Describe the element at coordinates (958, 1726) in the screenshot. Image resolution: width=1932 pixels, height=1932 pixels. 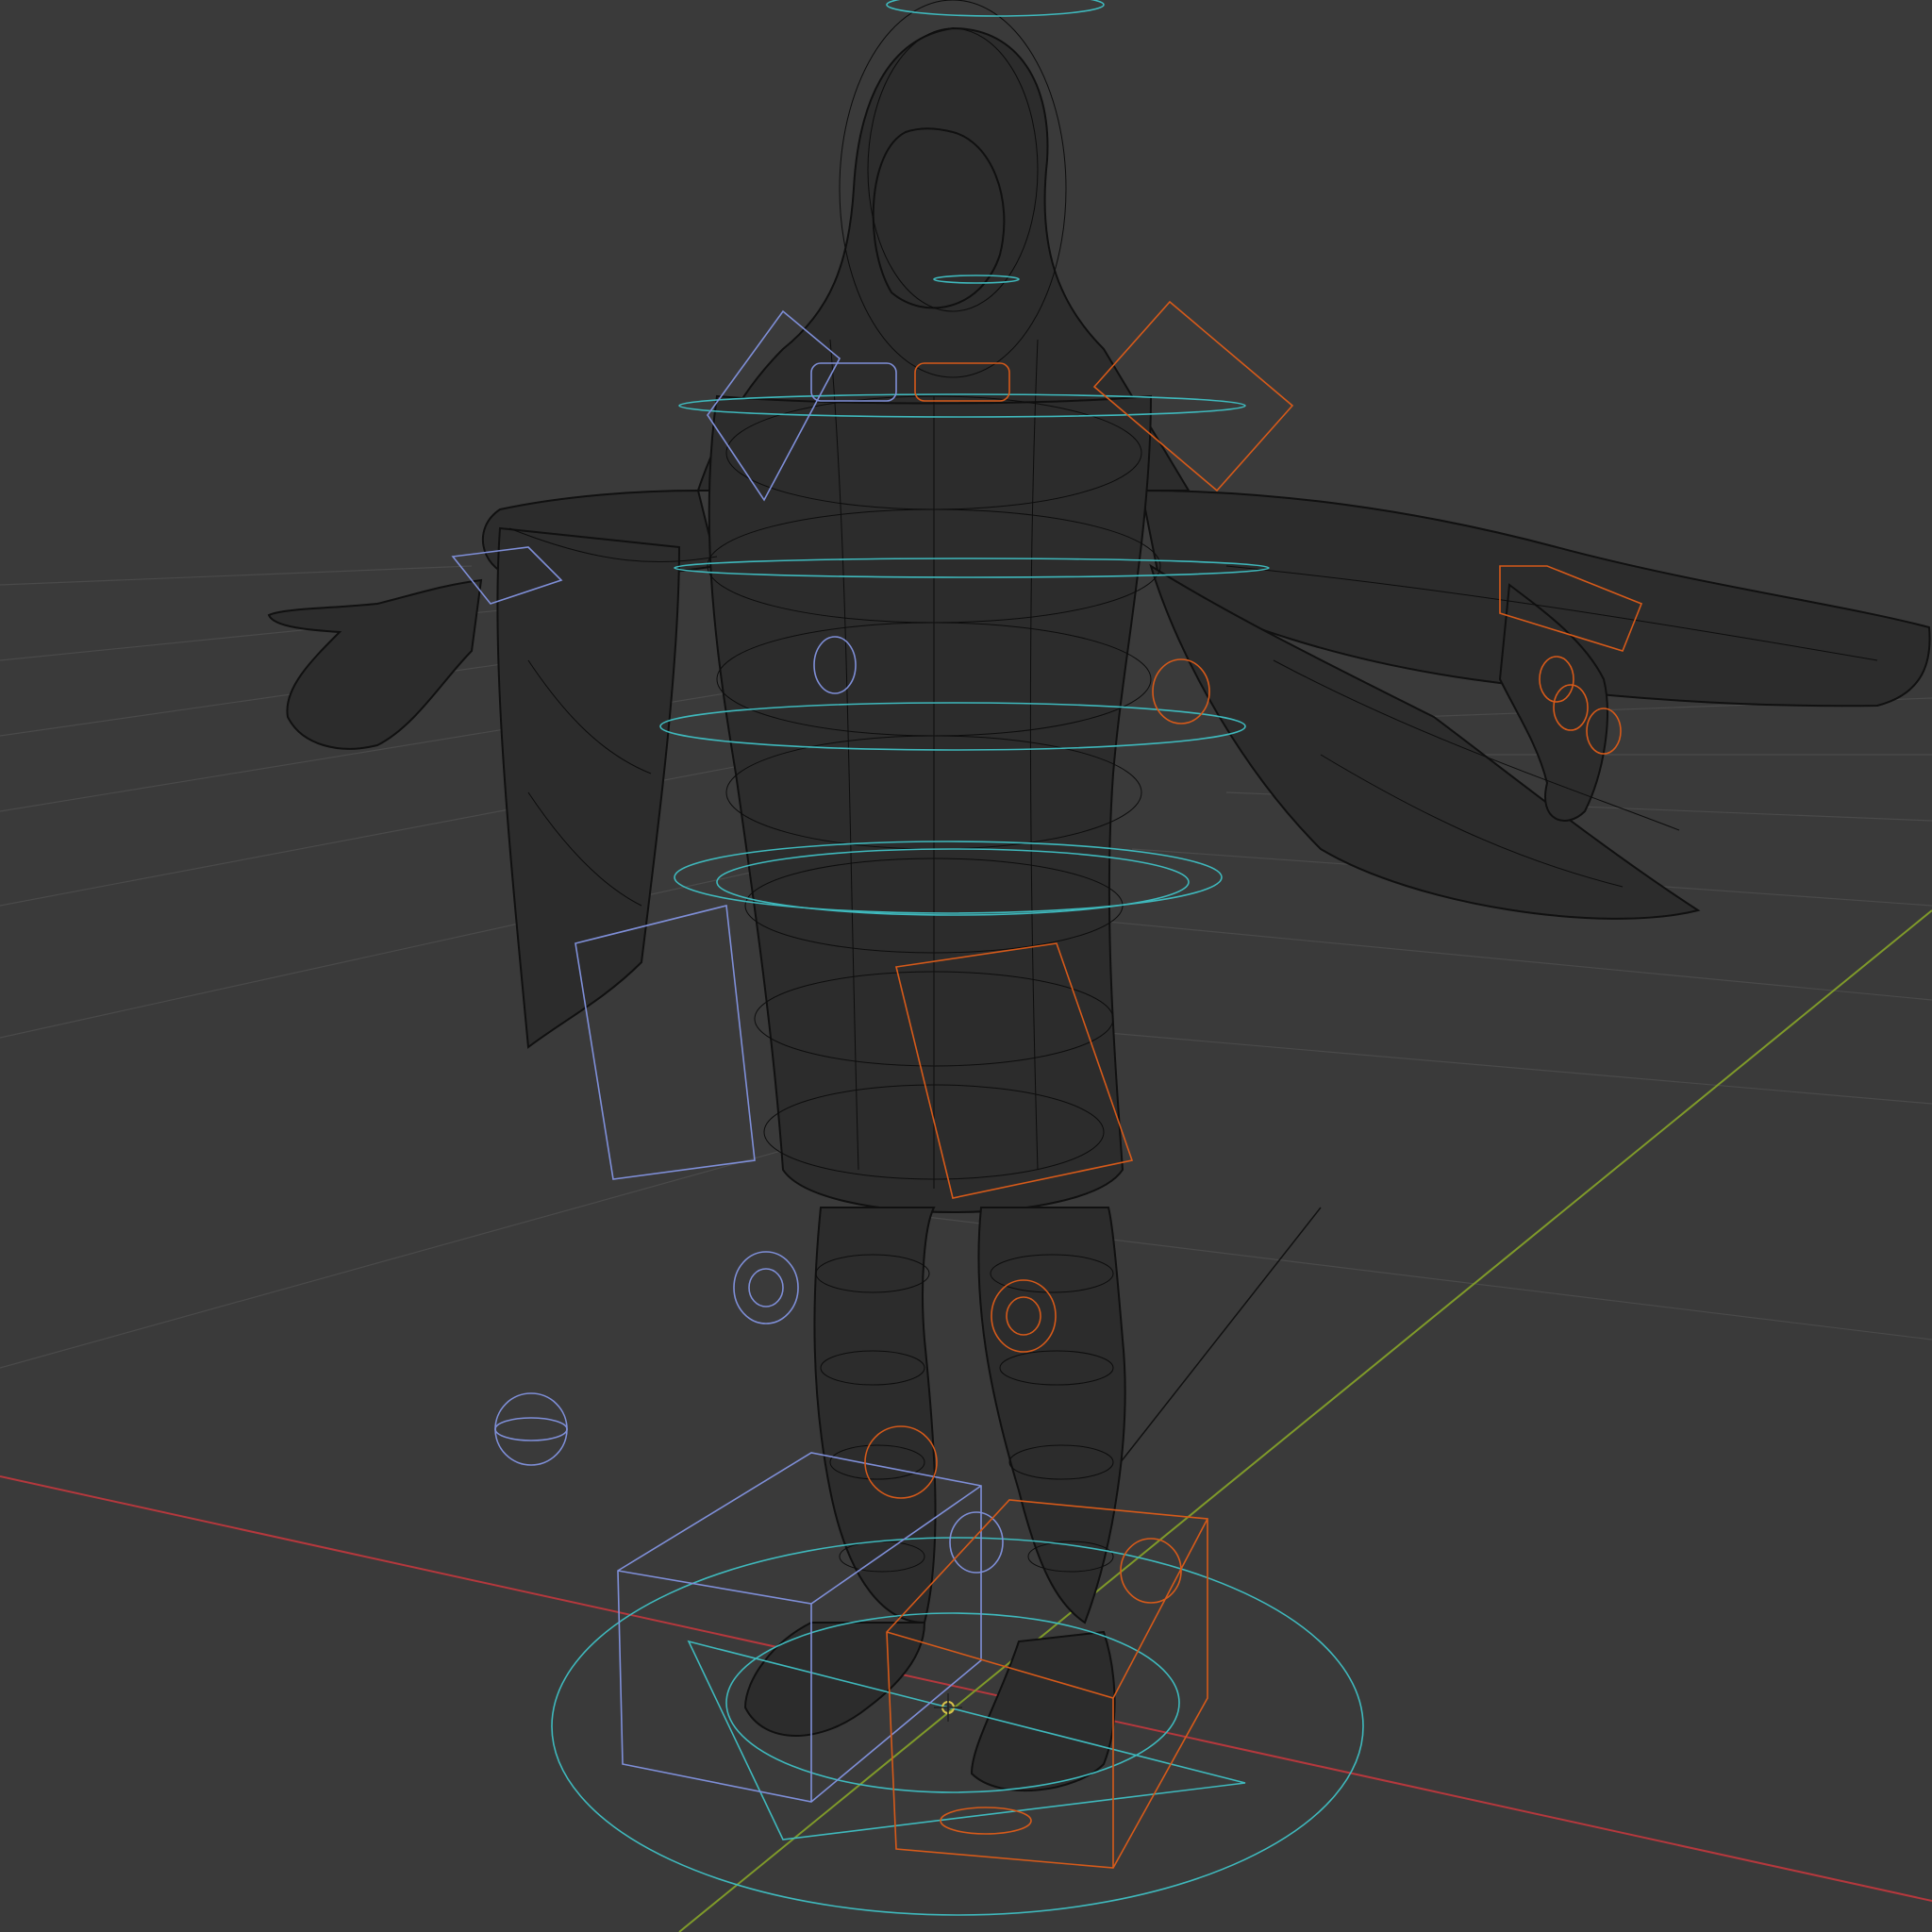
I see `root-control` at that location.